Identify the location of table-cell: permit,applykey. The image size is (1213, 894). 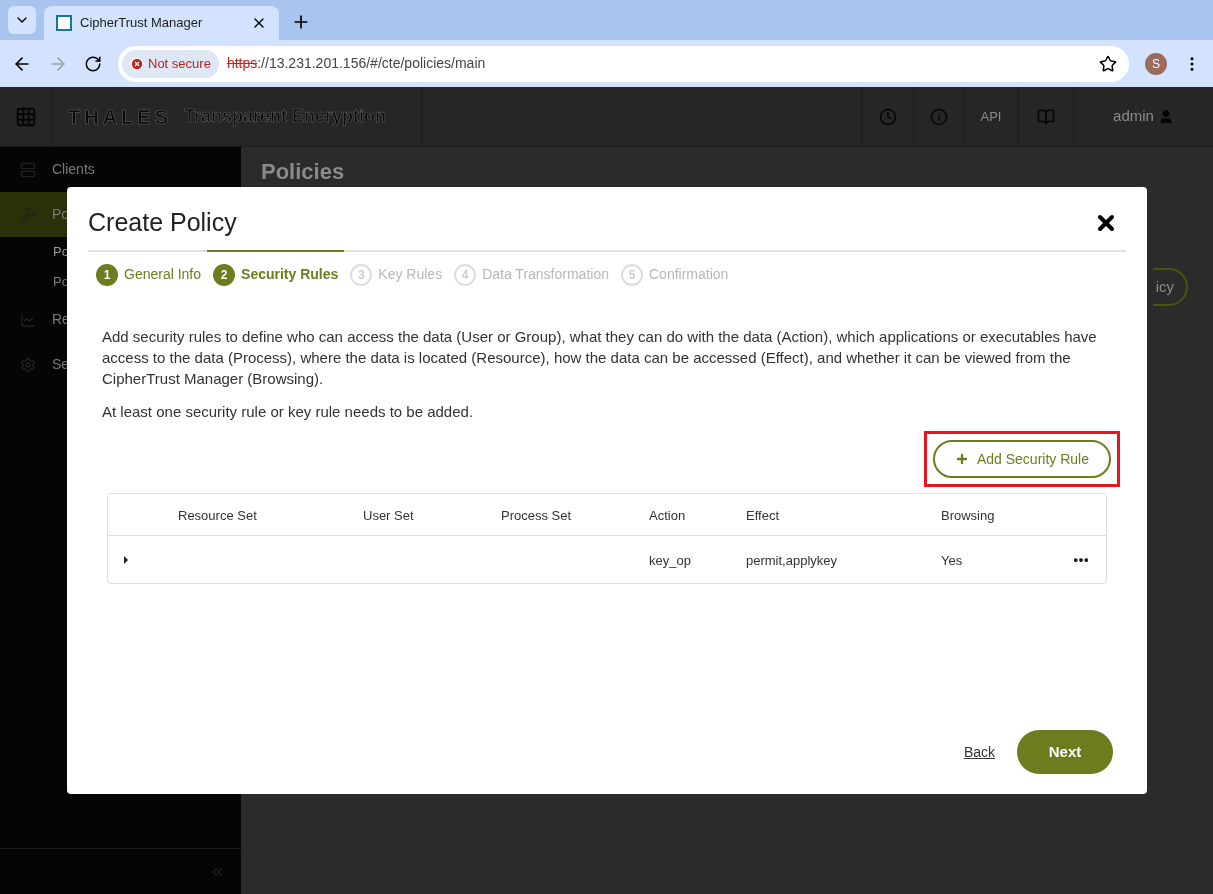
(792, 560).